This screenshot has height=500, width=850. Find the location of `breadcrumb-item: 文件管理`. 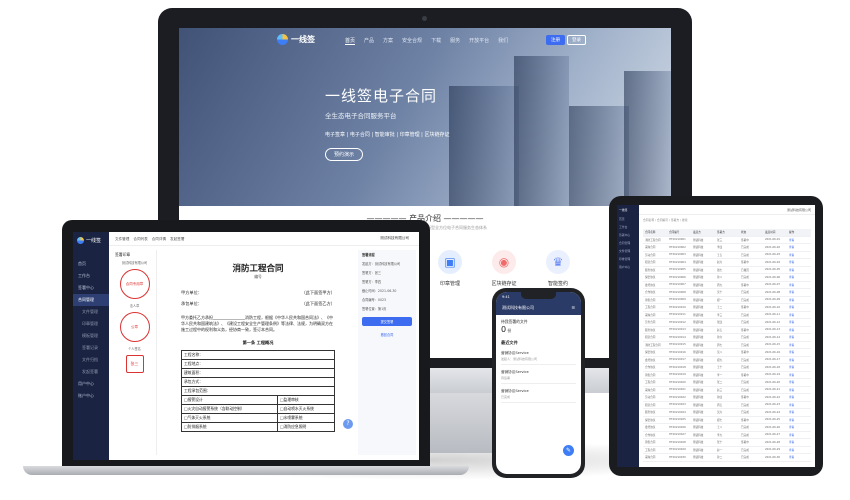

breadcrumb-item: 文件管理 is located at coordinates (122, 239).